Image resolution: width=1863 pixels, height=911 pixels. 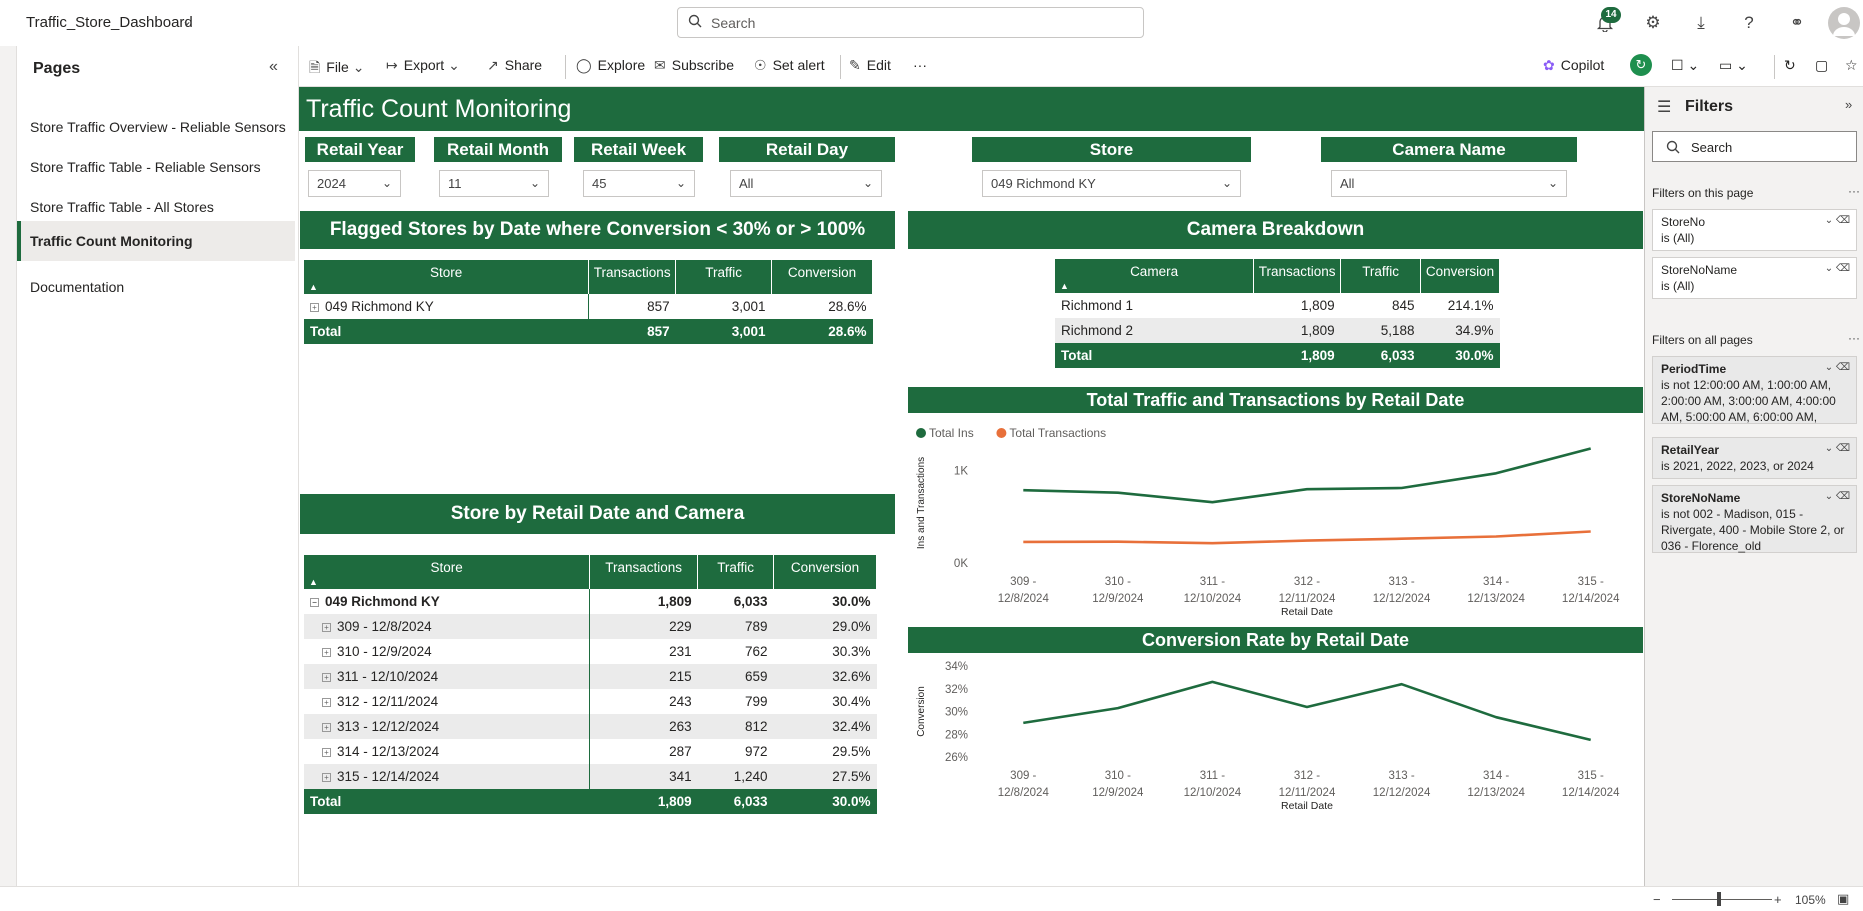 What do you see at coordinates (523, 65) in the screenshot?
I see `share-label: Share` at bounding box center [523, 65].